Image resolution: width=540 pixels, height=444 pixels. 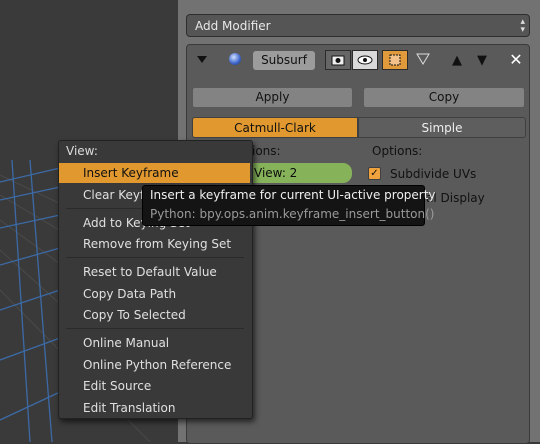 What do you see at coordinates (154, 343) in the screenshot?
I see `menu-item-online-manual: Online Manual` at bounding box center [154, 343].